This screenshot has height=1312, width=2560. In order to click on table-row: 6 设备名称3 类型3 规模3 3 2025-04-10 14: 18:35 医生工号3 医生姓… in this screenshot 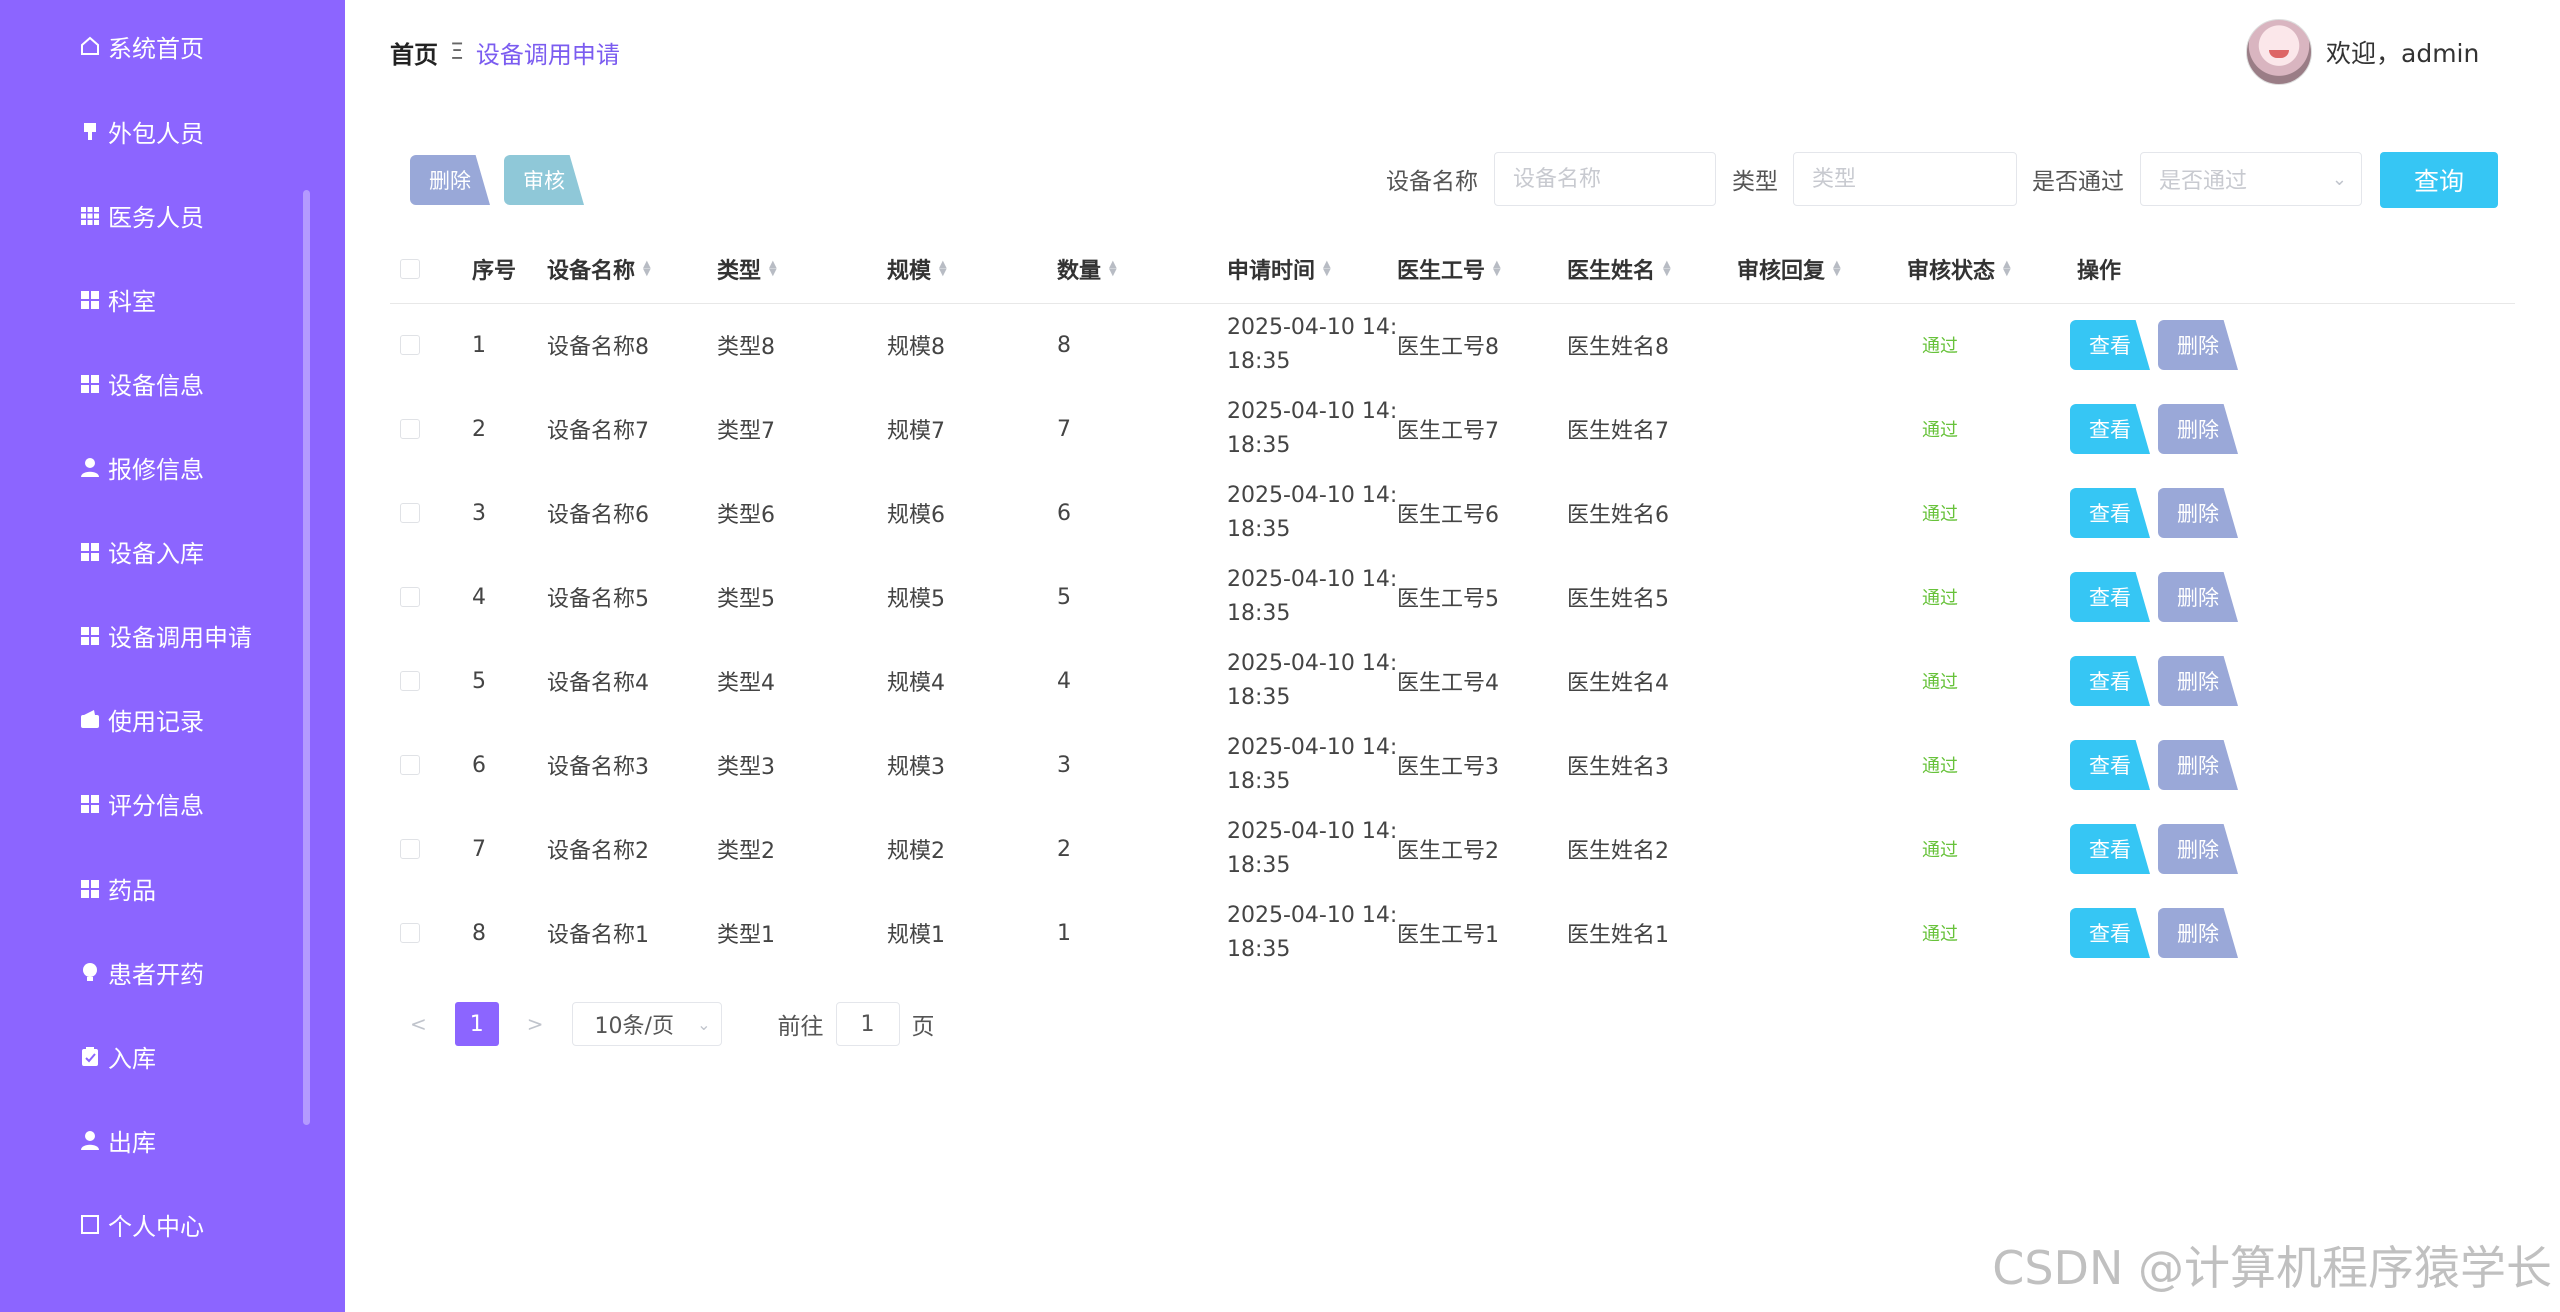, I will do `click(1452, 765)`.